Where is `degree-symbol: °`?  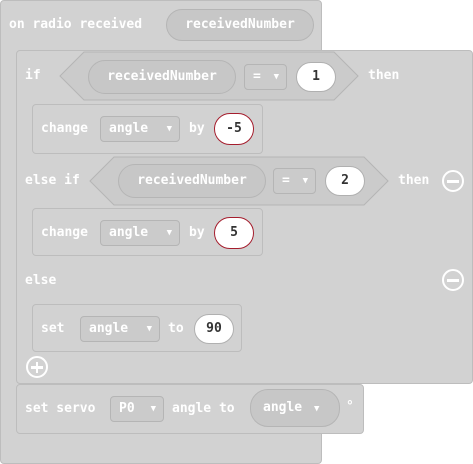 degree-symbol: ° is located at coordinates (350, 406).